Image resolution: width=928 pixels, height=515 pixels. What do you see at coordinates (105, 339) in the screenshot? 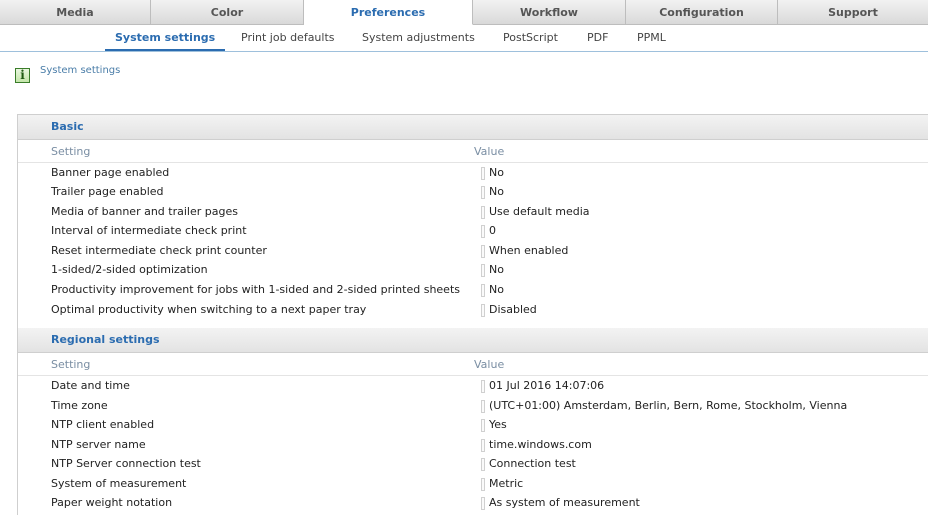
I see `section-title-regional: Regional settings` at bounding box center [105, 339].